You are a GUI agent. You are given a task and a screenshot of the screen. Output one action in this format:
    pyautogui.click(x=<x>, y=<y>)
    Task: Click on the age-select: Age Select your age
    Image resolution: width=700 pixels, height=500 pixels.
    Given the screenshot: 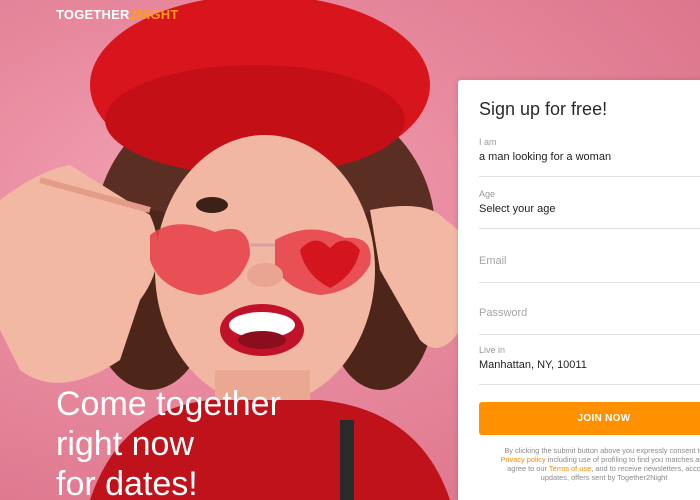 What is the action you would take?
    pyautogui.click(x=589, y=209)
    